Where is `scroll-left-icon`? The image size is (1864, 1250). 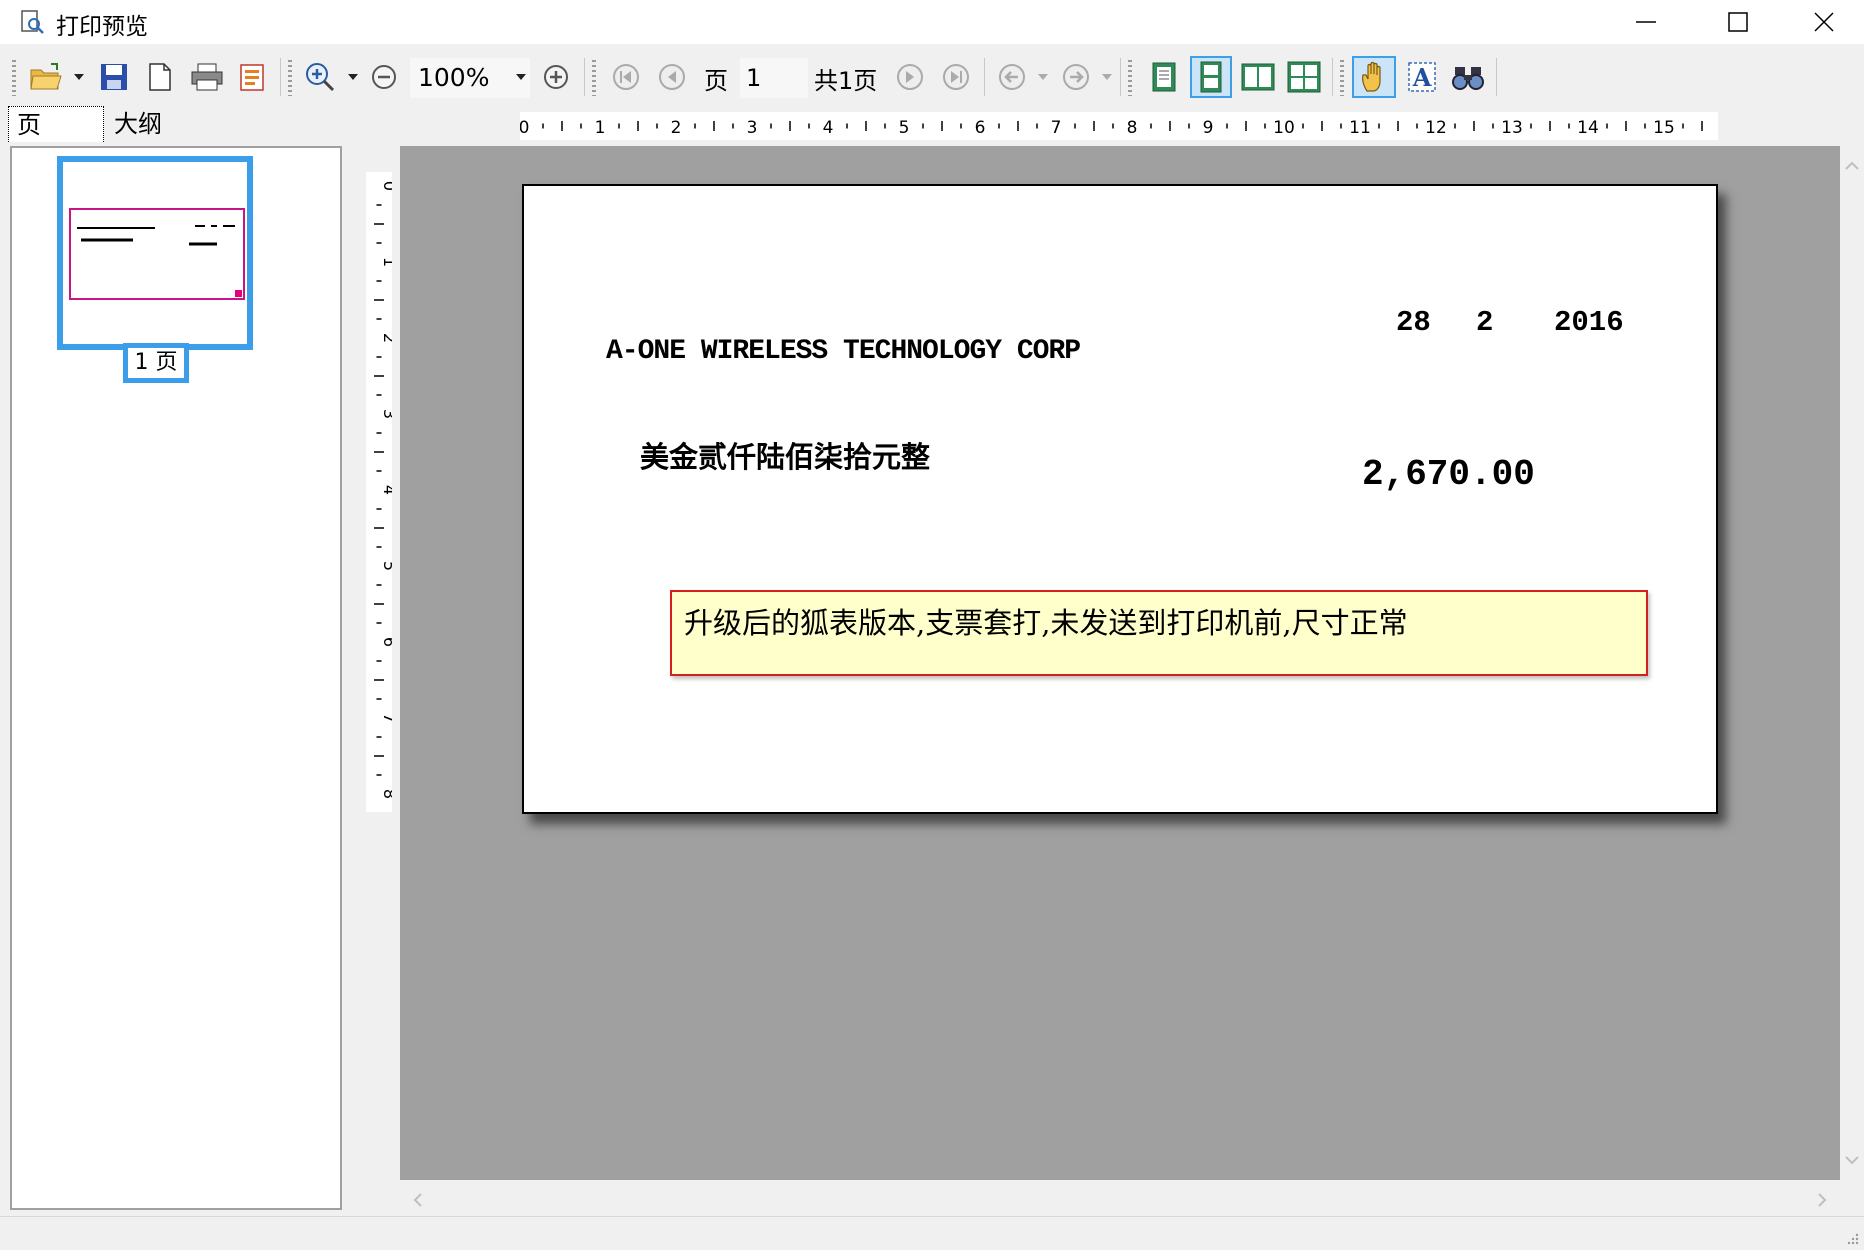
scroll-left-icon is located at coordinates (418, 1200).